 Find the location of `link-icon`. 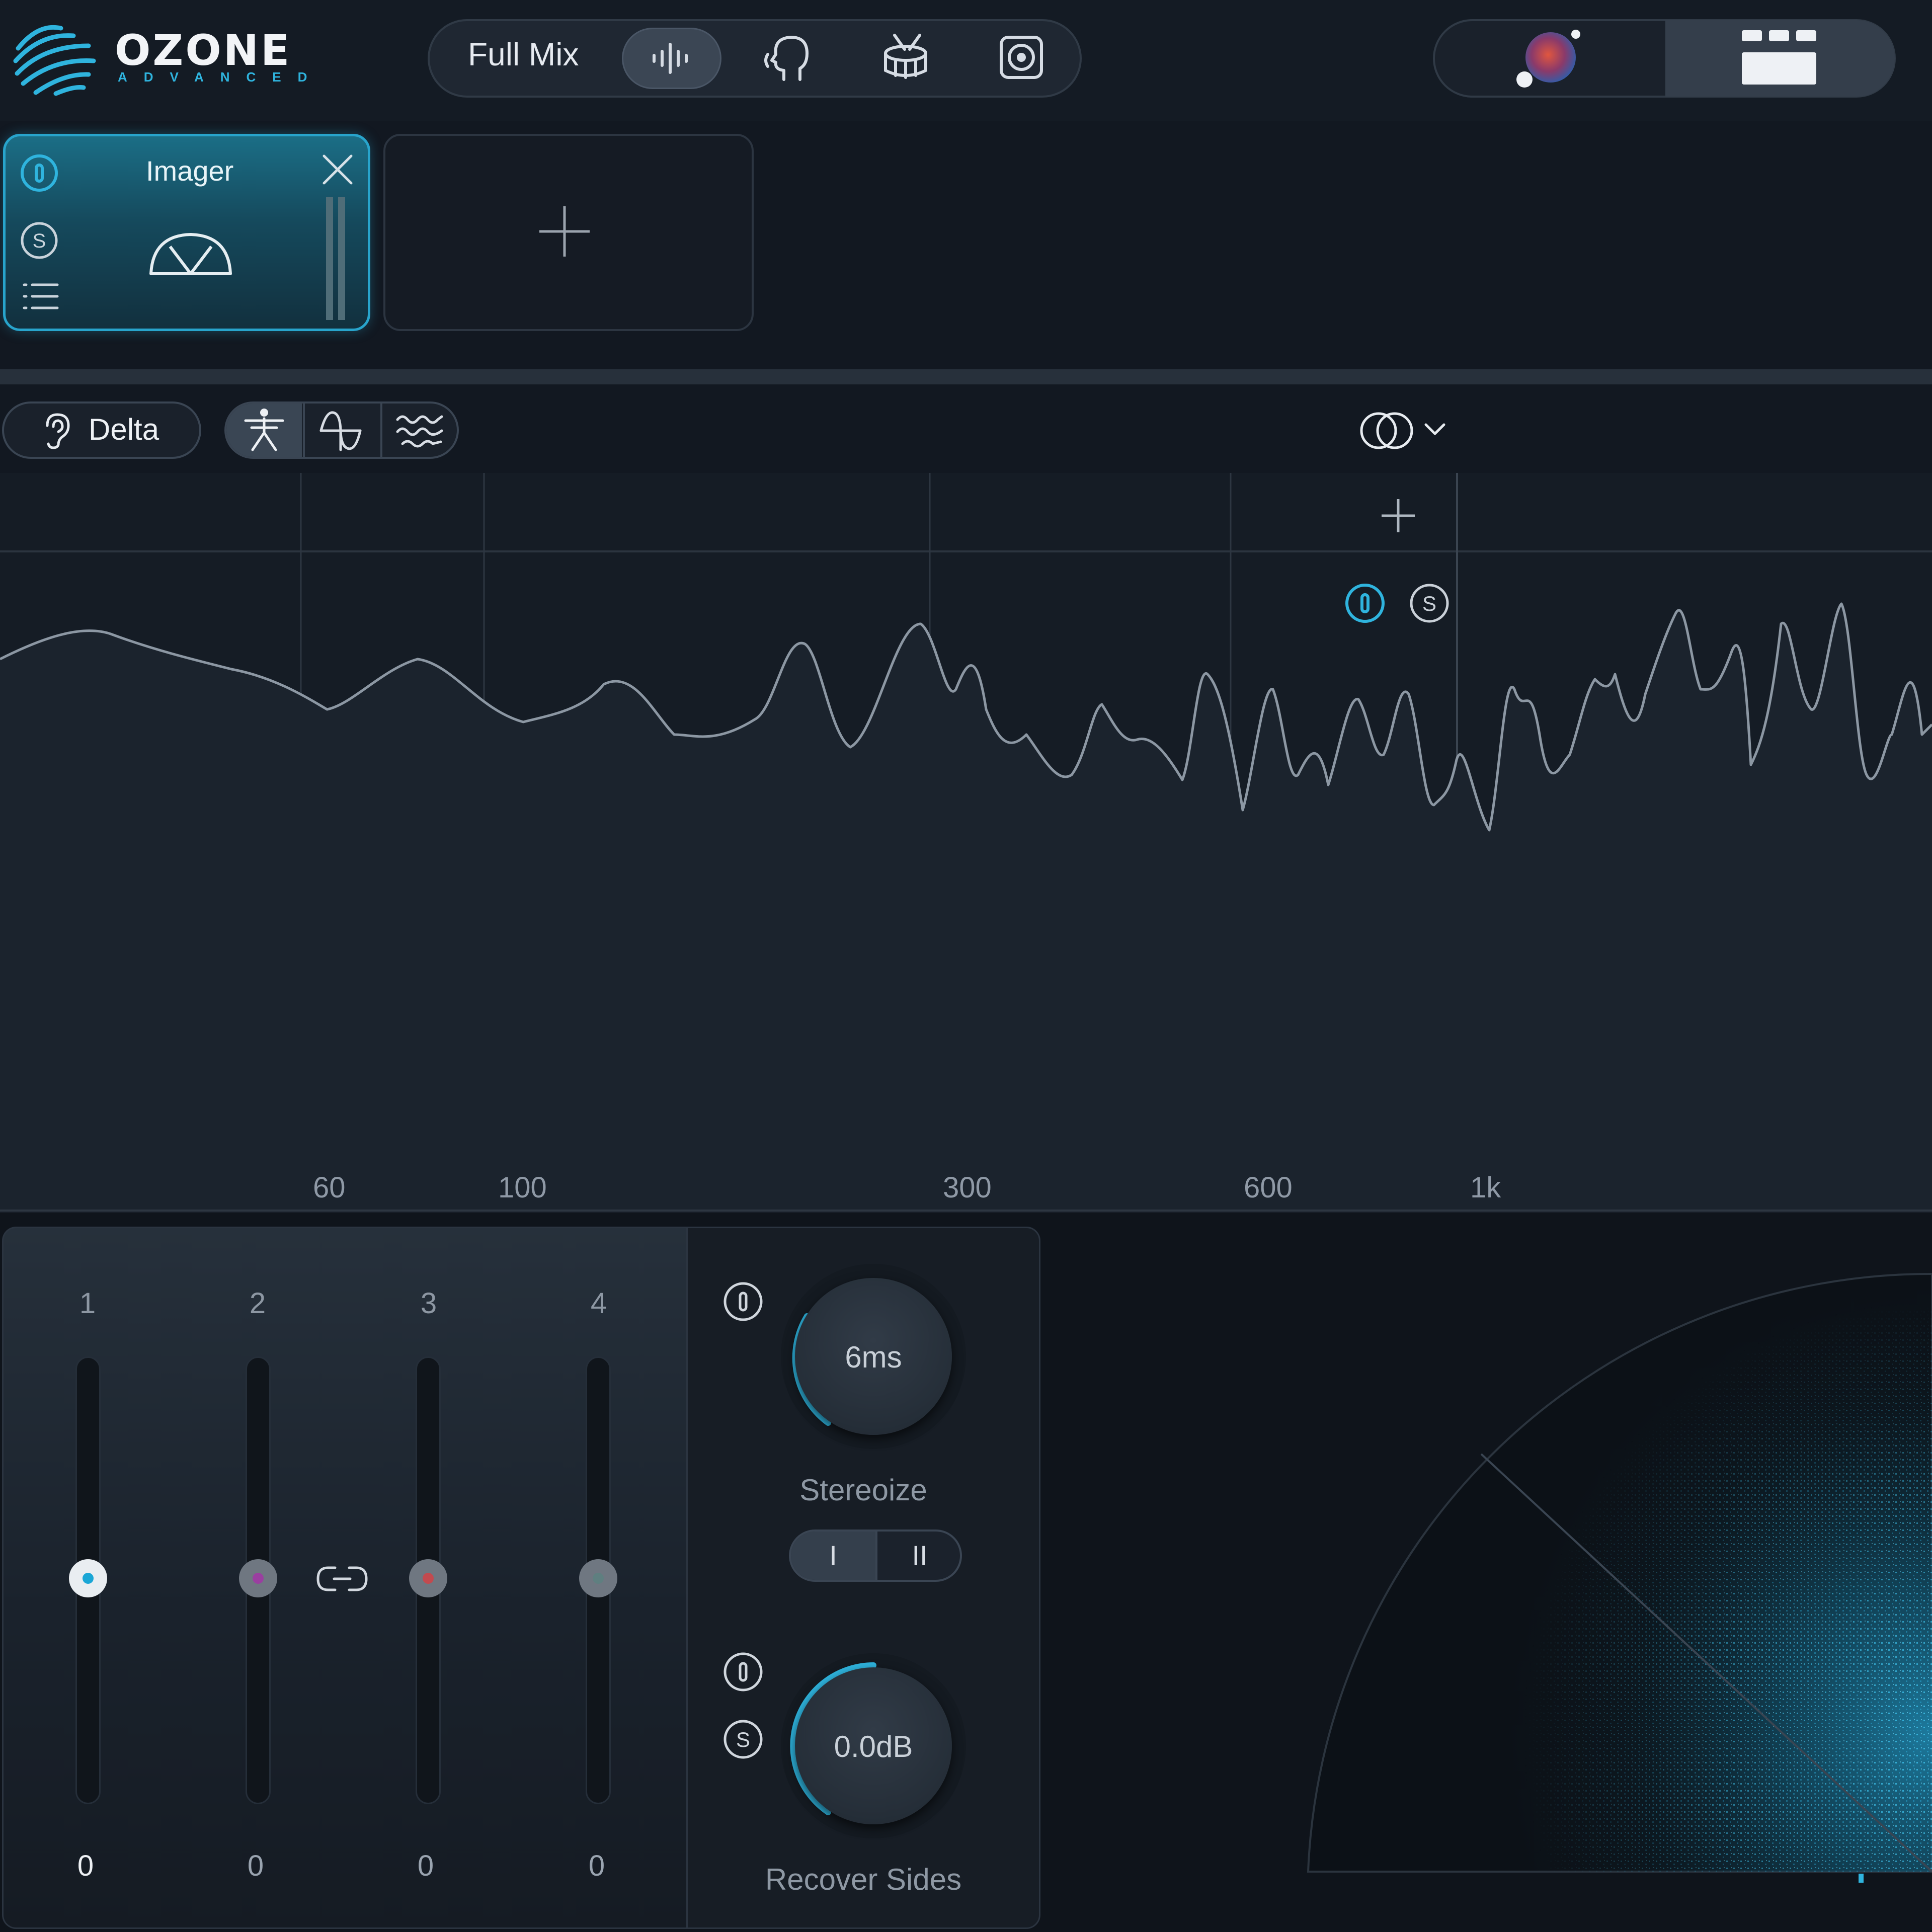

link-icon is located at coordinates (342, 1579).